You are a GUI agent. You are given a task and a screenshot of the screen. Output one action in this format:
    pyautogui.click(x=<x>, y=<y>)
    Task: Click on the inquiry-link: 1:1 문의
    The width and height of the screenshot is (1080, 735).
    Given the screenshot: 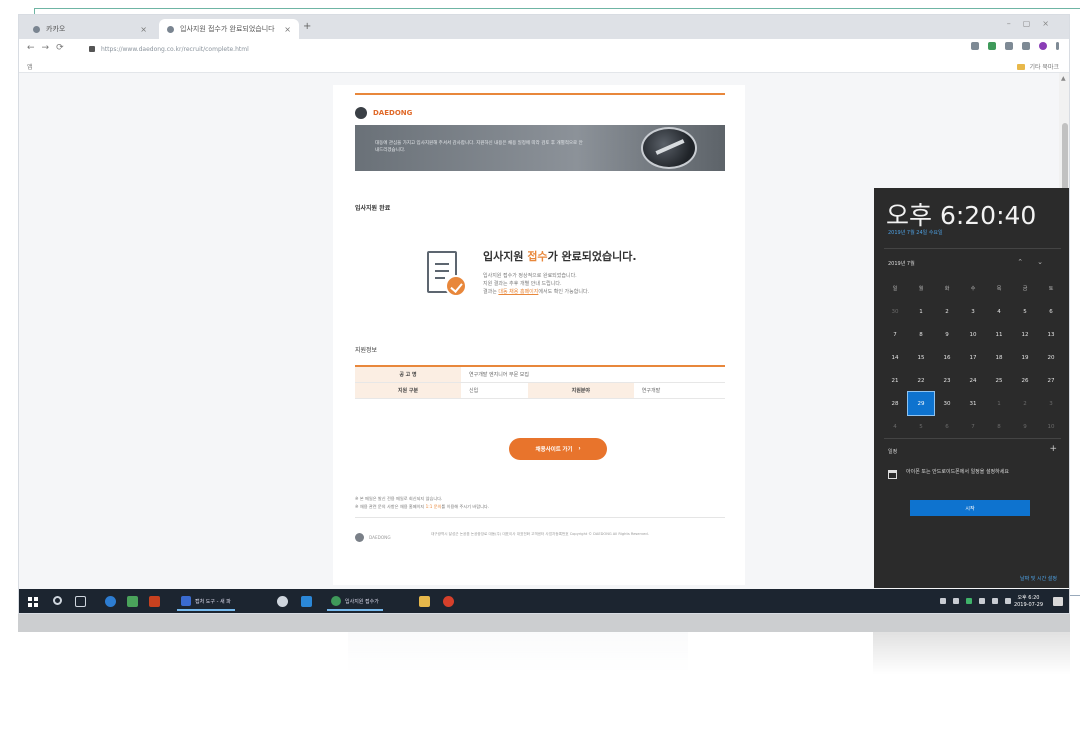 What is the action you would take?
    pyautogui.click(x=434, y=506)
    